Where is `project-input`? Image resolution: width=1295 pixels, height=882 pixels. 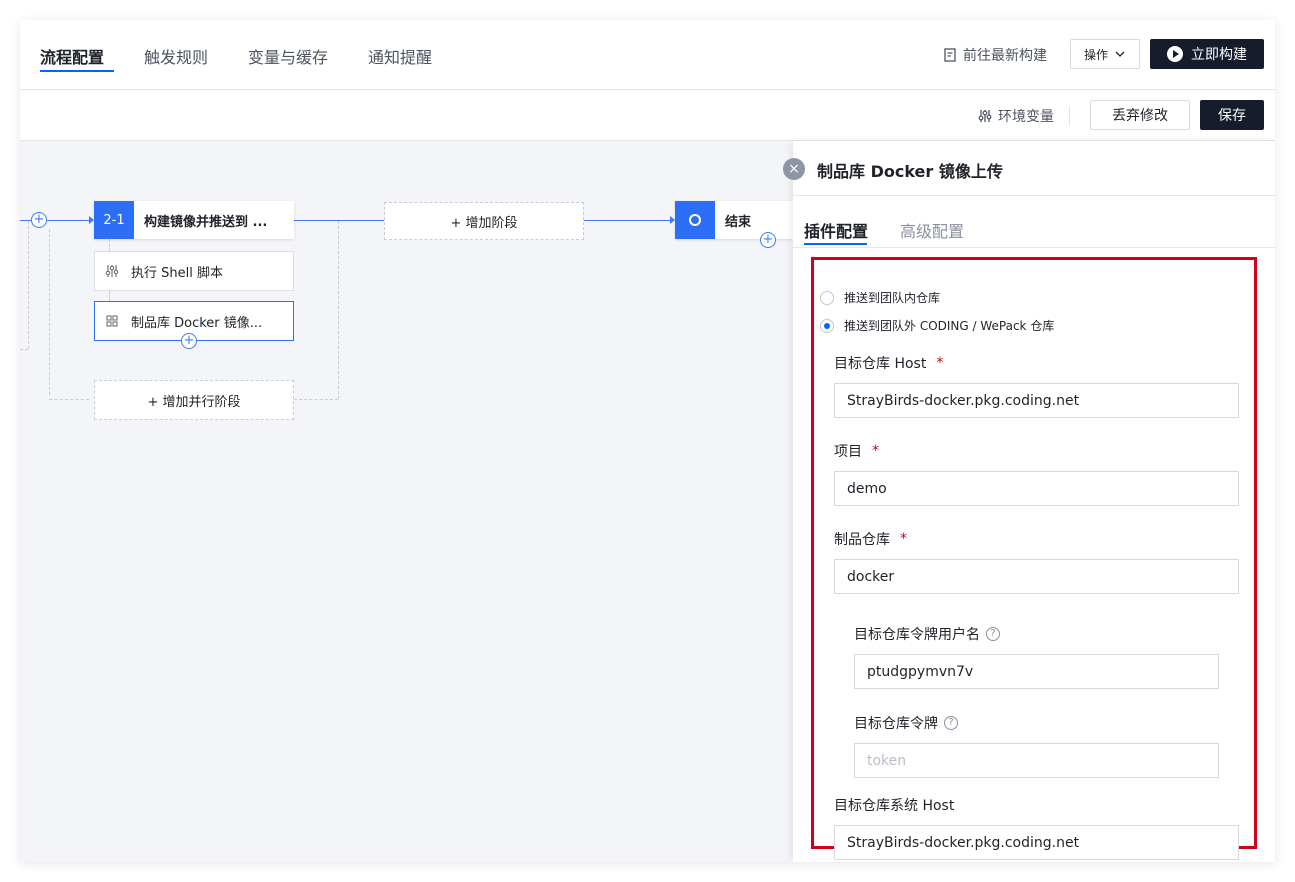
project-input is located at coordinates (1036, 488).